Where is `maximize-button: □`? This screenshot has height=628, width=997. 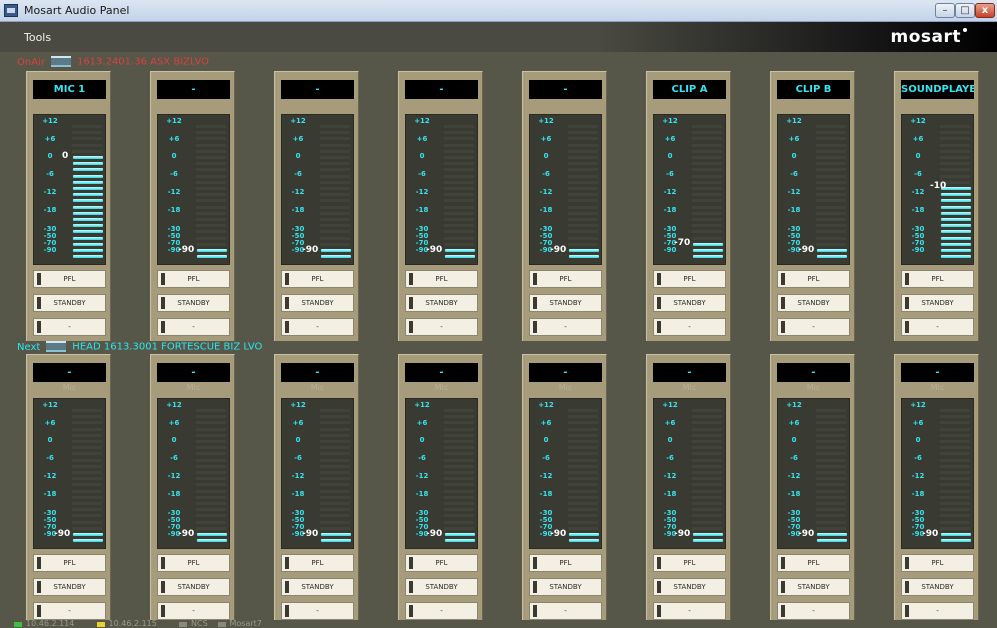 maximize-button: □ is located at coordinates (965, 10).